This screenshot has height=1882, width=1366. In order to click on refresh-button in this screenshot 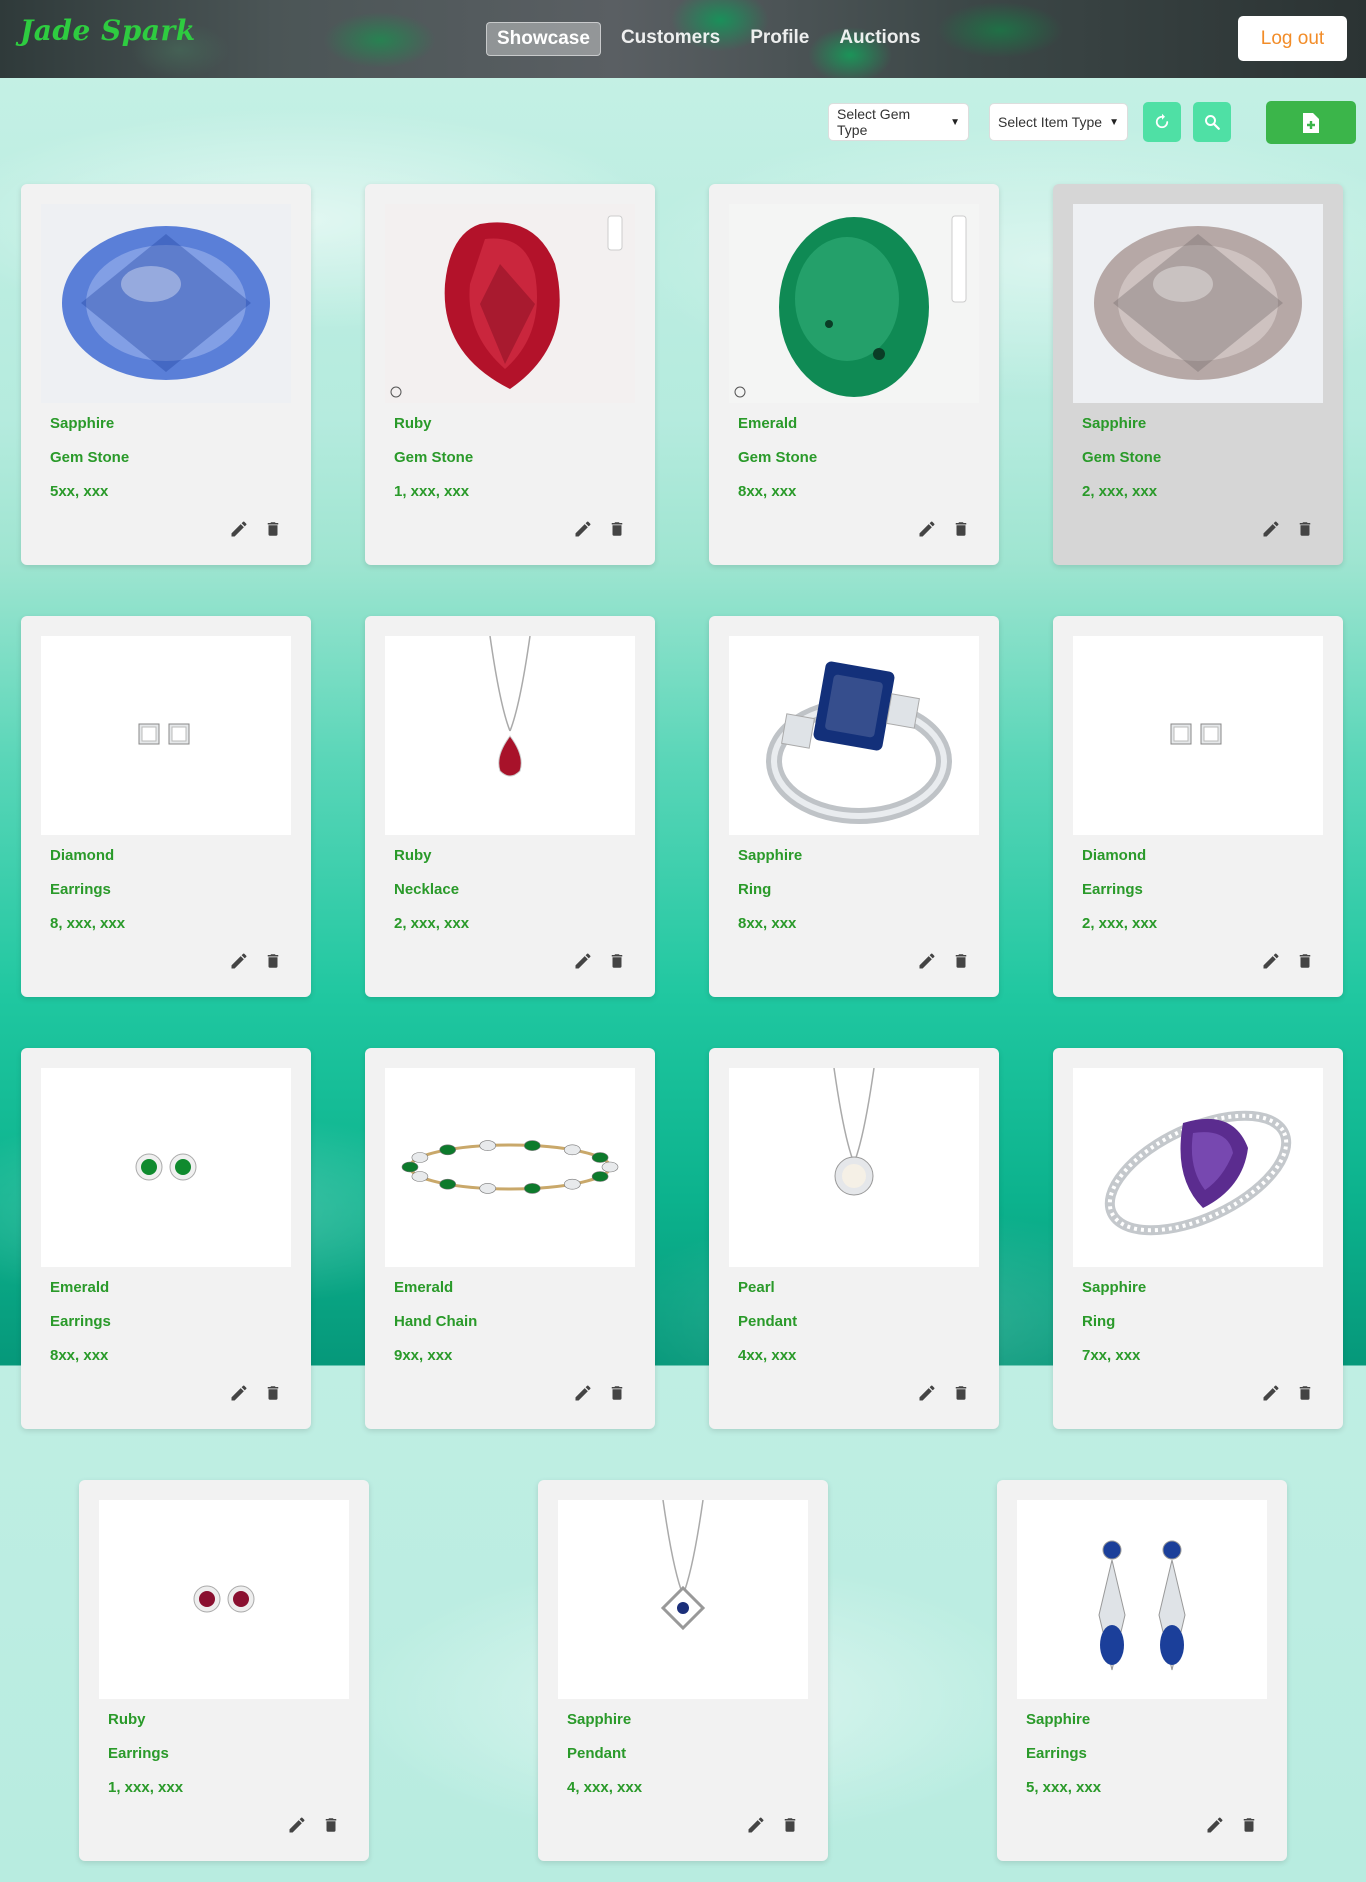, I will do `click(1162, 122)`.